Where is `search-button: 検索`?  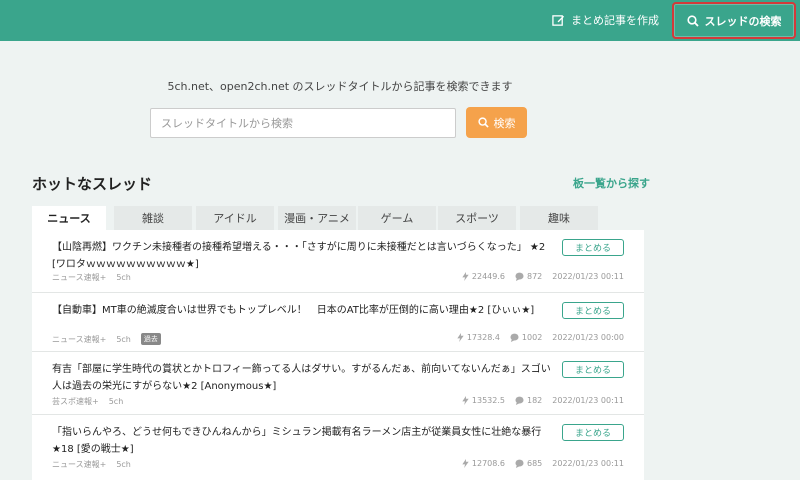
search-button: 検索 is located at coordinates (496, 122).